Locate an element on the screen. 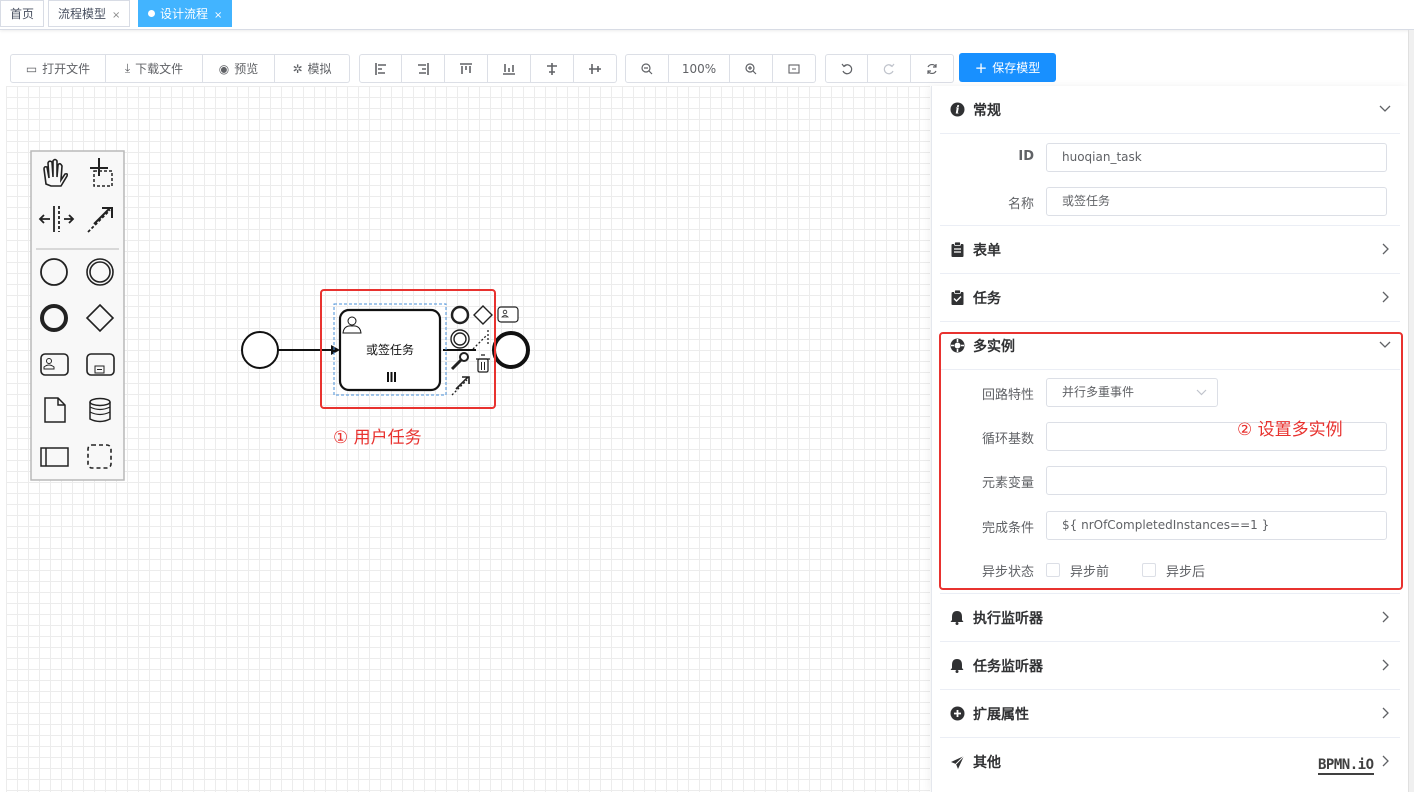 This screenshot has width=1414, height=792. section-task-title: 任务 is located at coordinates (987, 298).